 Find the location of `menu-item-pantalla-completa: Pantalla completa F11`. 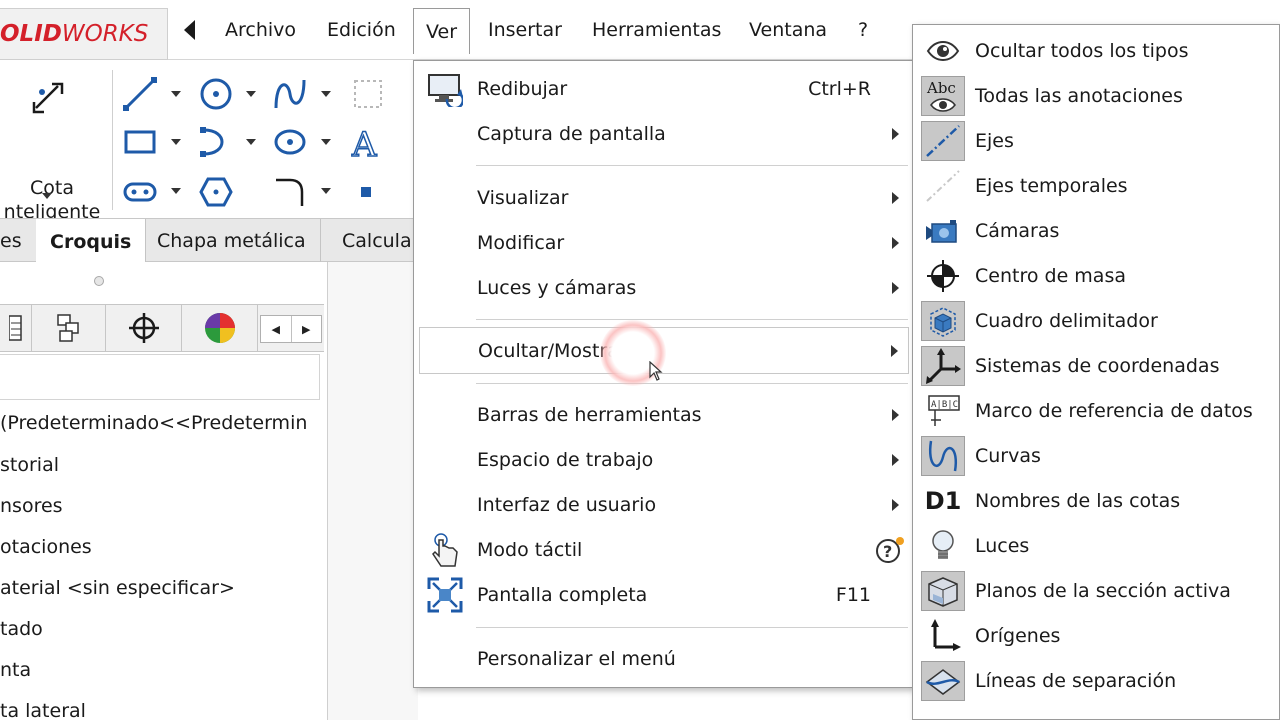

menu-item-pantalla-completa: Pantalla completa F11 is located at coordinates (664, 594).